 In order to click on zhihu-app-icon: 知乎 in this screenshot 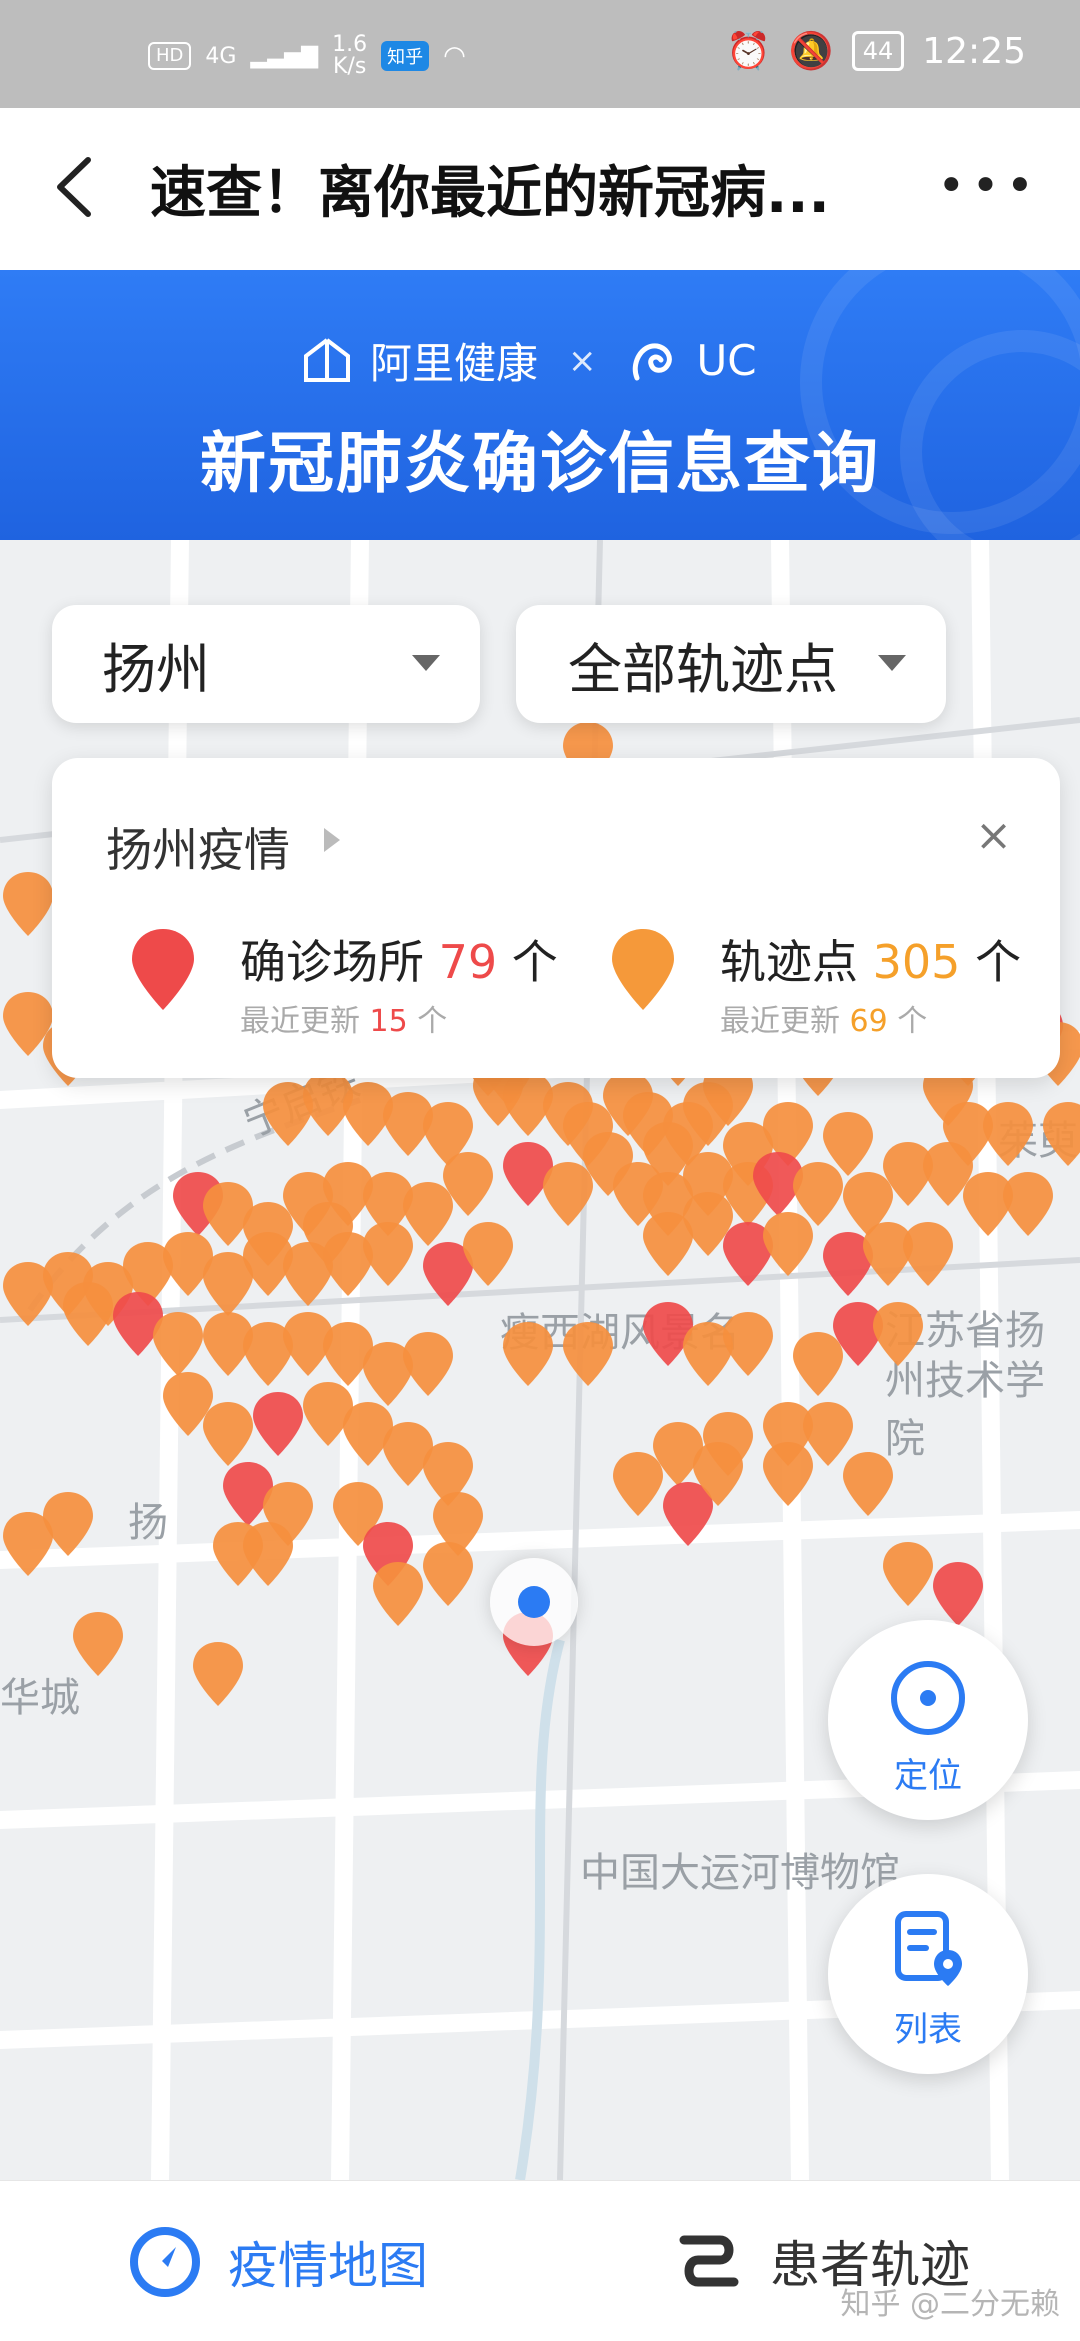, I will do `click(405, 56)`.